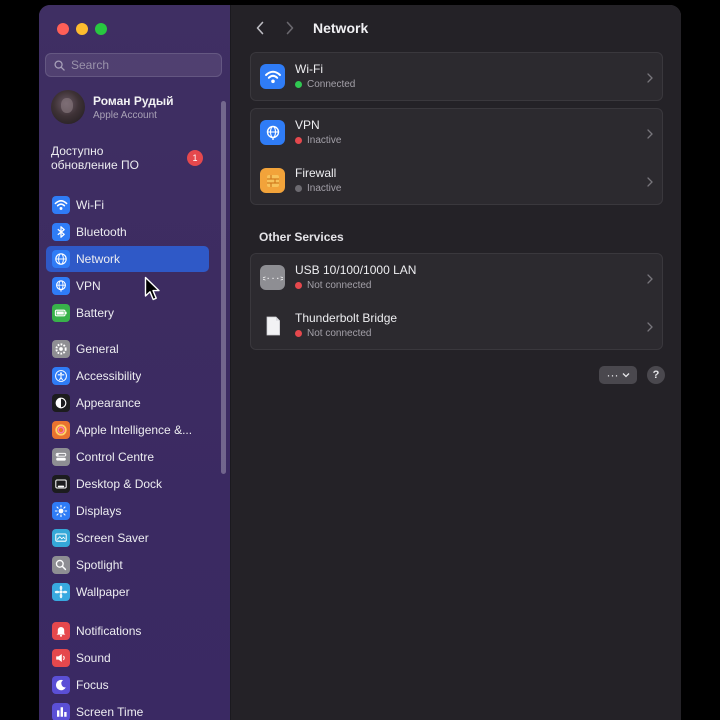 This screenshot has height=720, width=720. I want to click on services-card-wifi: Wi-Fi Connected, so click(456, 76).